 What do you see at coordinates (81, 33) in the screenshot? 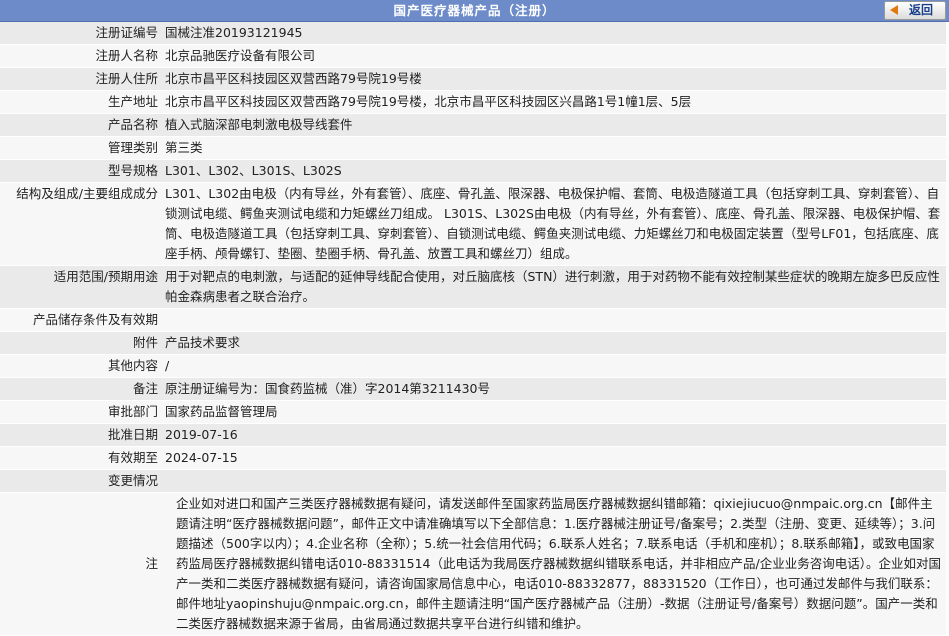
I see `field-label: 注册证编号` at bounding box center [81, 33].